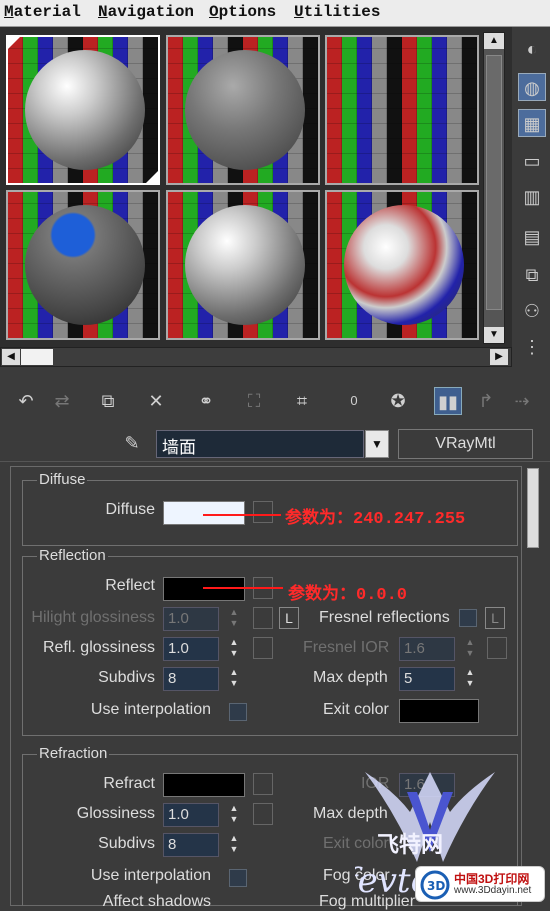 This screenshot has width=550, height=911. I want to click on use-interpolation-label: Use interpolation, so click(150, 709).